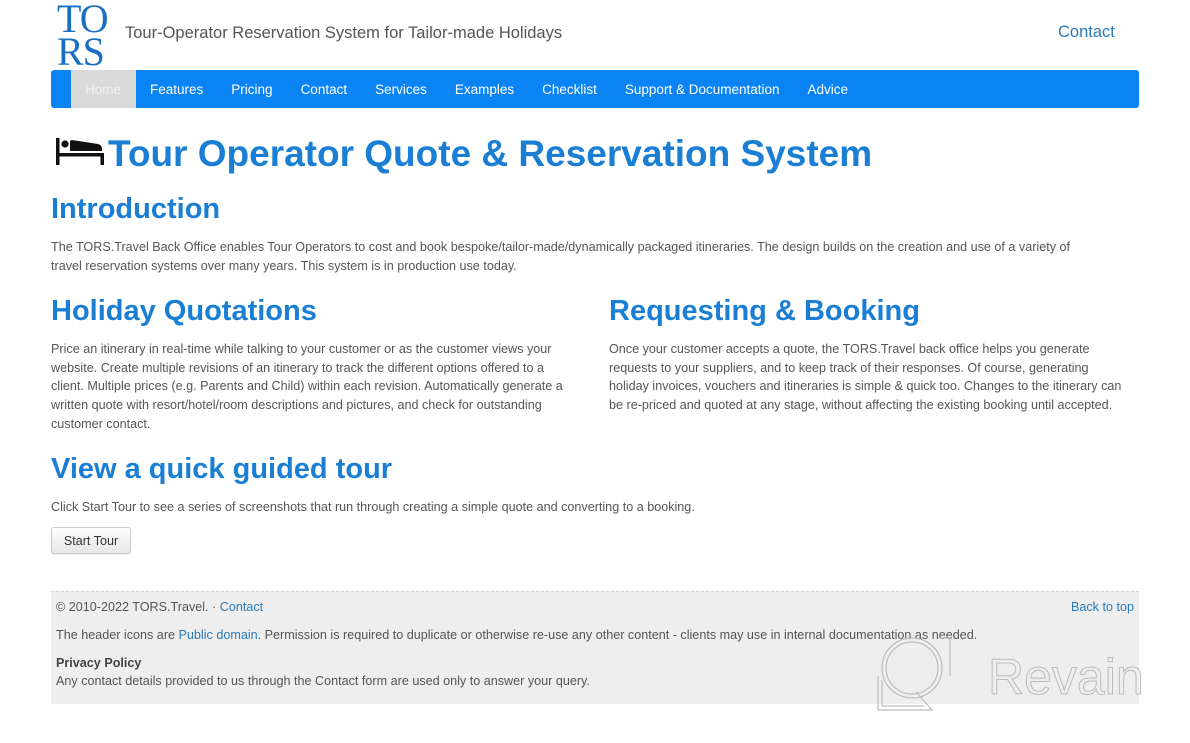 The width and height of the screenshot is (1190, 743). I want to click on guided-tour-heading: View a quick guided tour, so click(222, 469).